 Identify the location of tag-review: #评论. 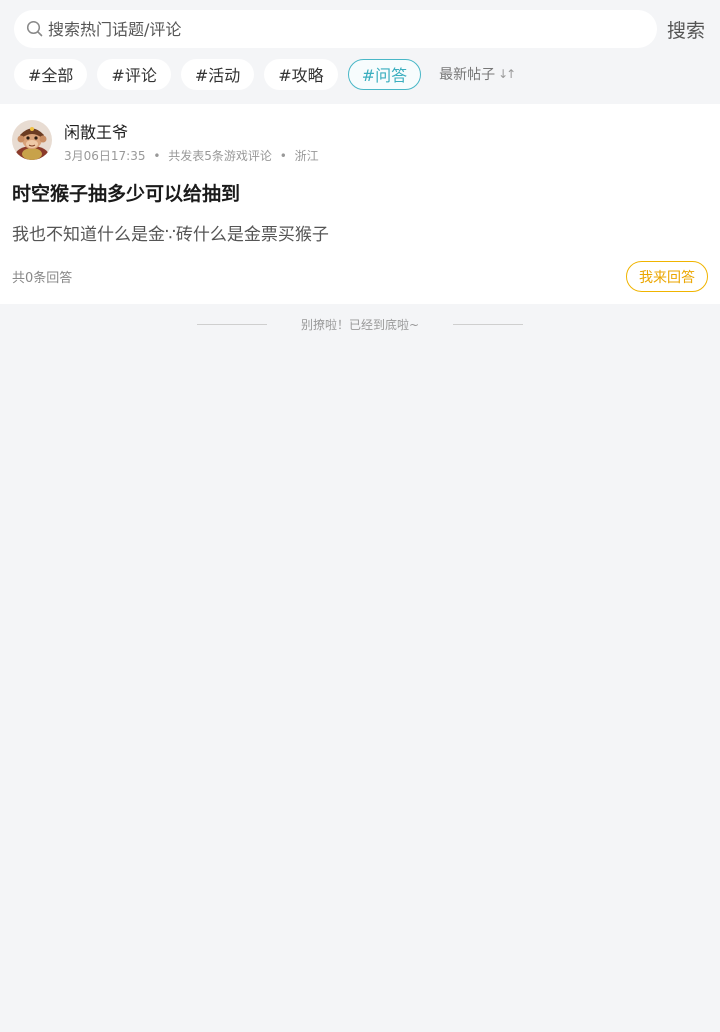
(134, 74).